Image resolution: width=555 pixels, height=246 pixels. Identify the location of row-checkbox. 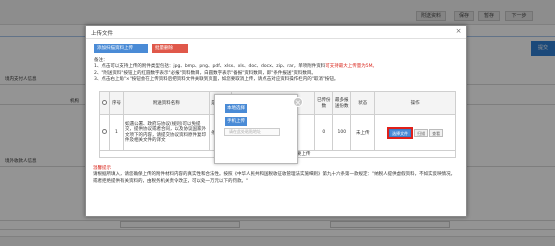
(104, 132).